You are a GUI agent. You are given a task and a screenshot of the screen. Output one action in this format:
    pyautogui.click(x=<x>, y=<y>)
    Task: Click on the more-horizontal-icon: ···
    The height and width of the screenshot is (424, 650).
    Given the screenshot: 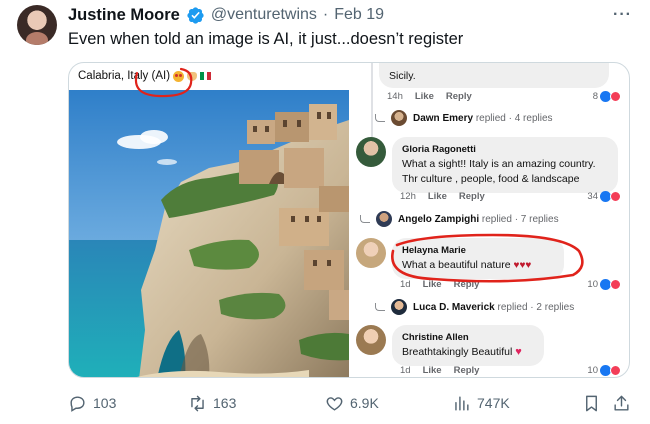 What is the action you would take?
    pyautogui.click(x=622, y=15)
    